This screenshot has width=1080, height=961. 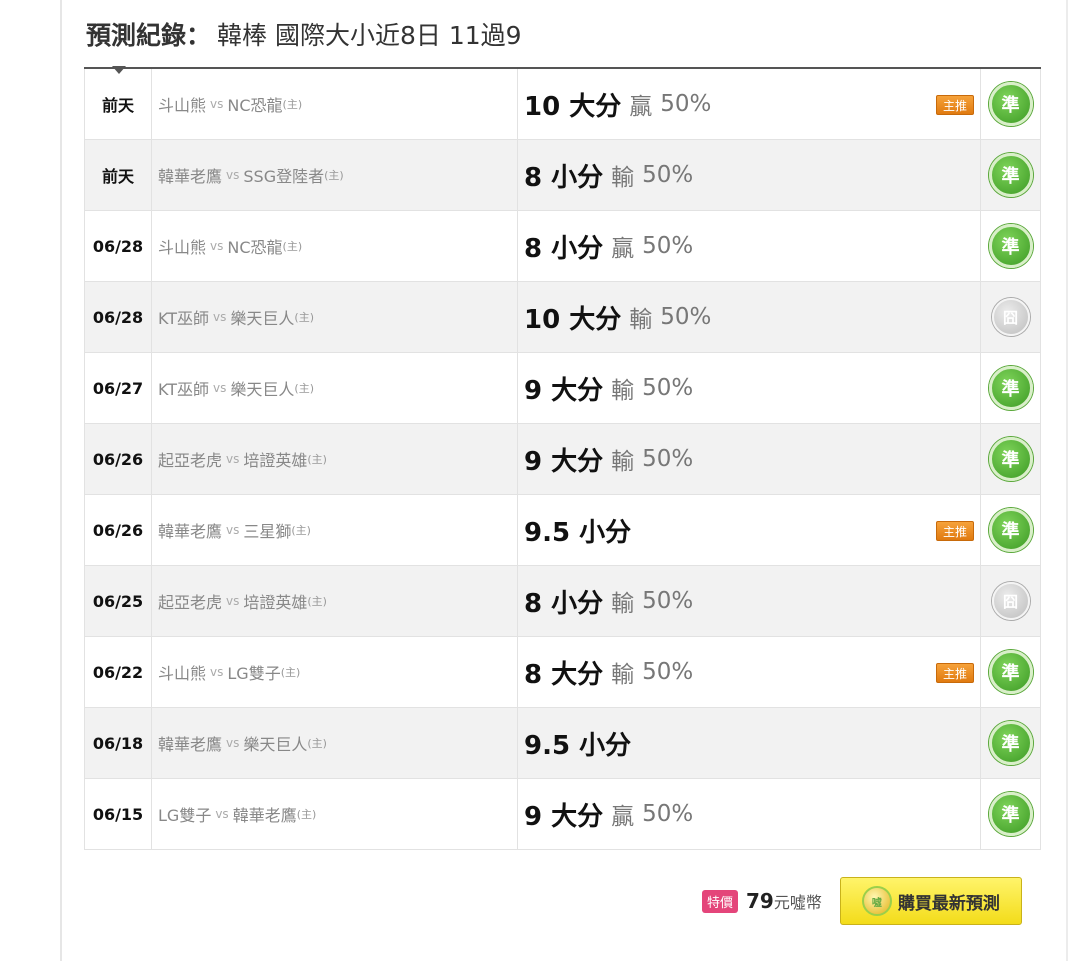 What do you see at coordinates (749, 601) in the screenshot?
I see `record-pick: 8 小分輸 50%` at bounding box center [749, 601].